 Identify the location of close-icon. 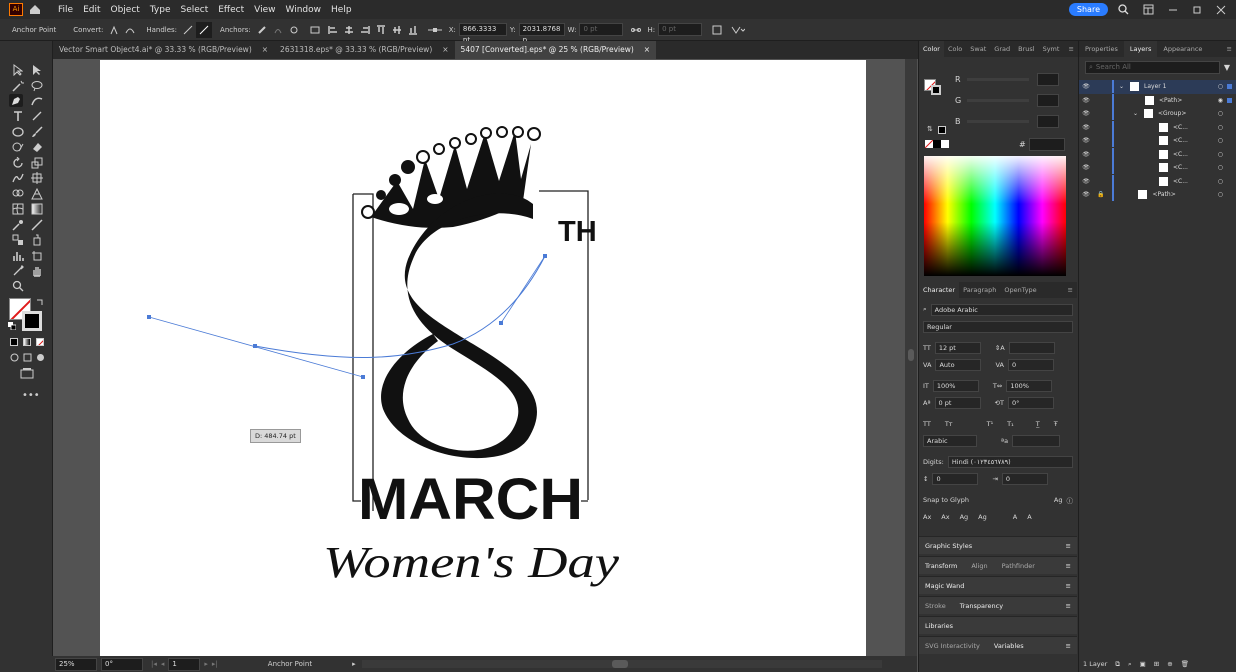
(1221, 10).